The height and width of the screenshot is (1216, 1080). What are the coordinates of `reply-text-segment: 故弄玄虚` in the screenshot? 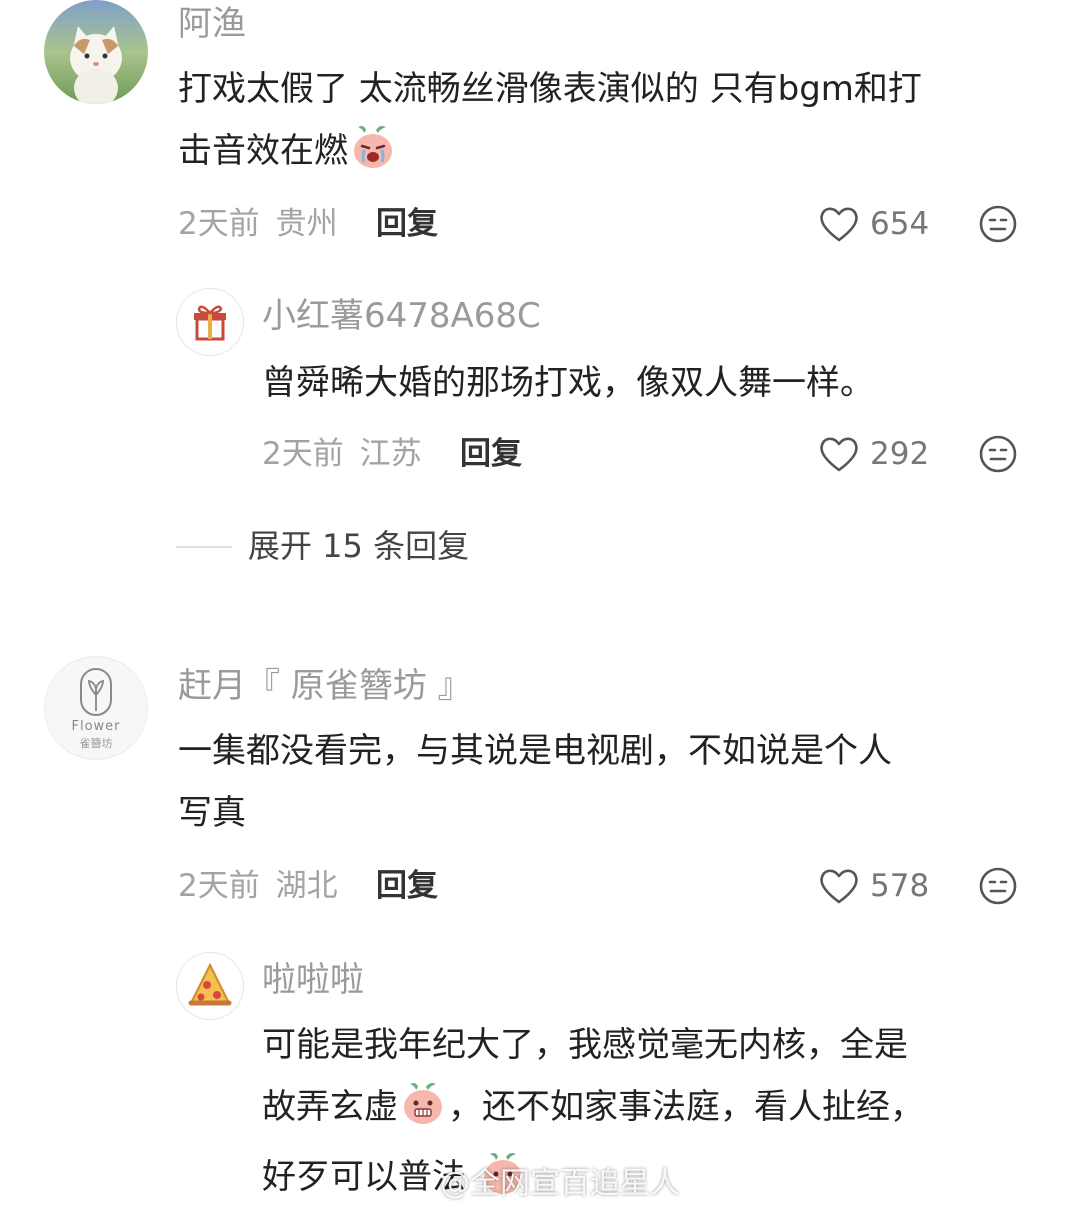 It's located at (330, 1107).